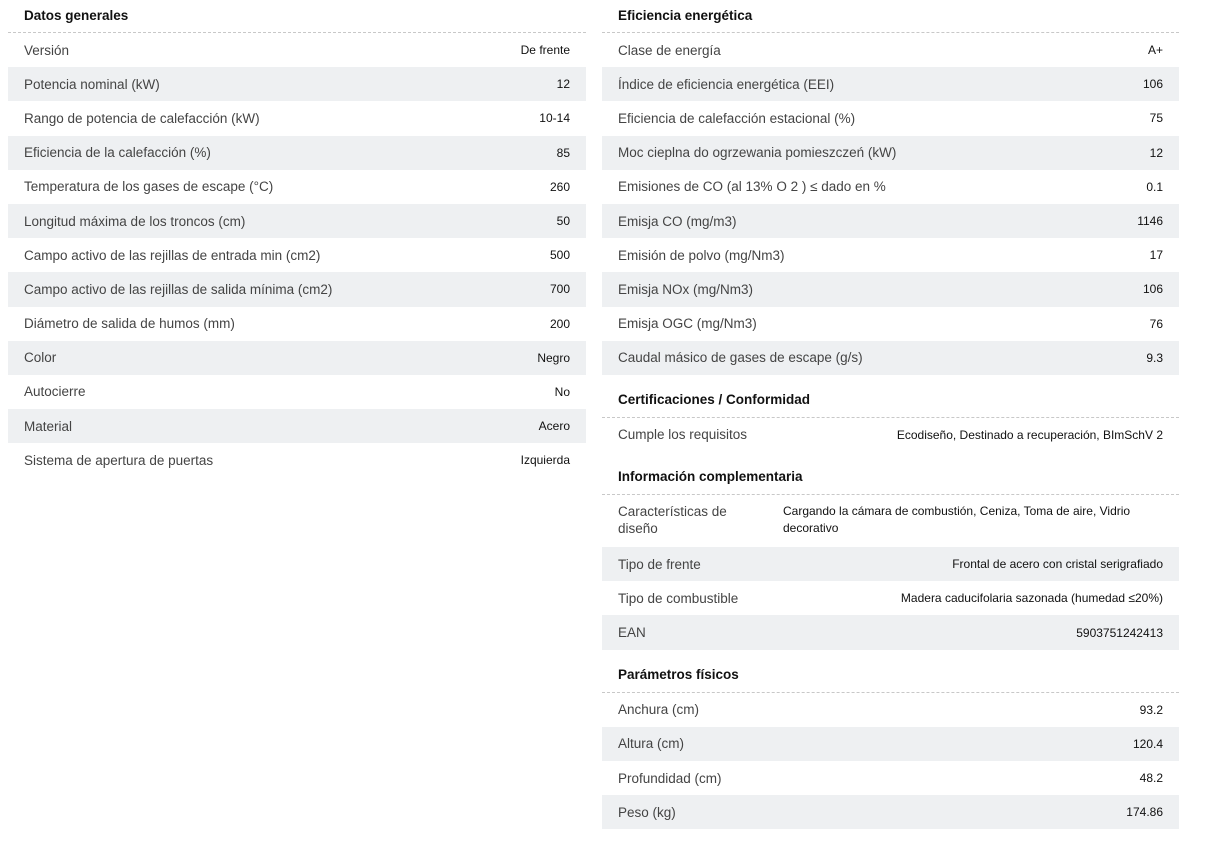  Describe the element at coordinates (890, 84) in the screenshot. I see `spec-row: Índice de eficiencia energética (EEI) 106` at that location.